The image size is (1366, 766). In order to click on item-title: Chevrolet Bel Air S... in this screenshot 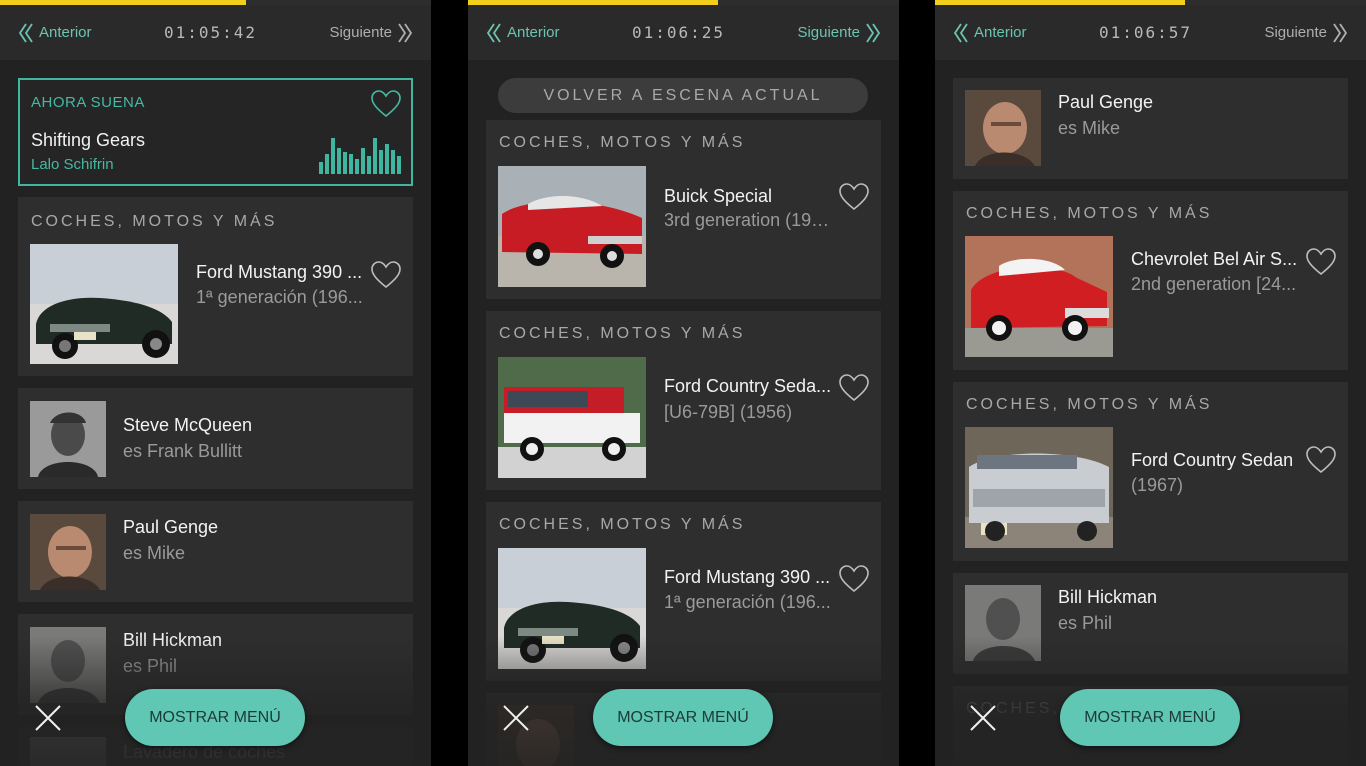, I will do `click(1214, 259)`.